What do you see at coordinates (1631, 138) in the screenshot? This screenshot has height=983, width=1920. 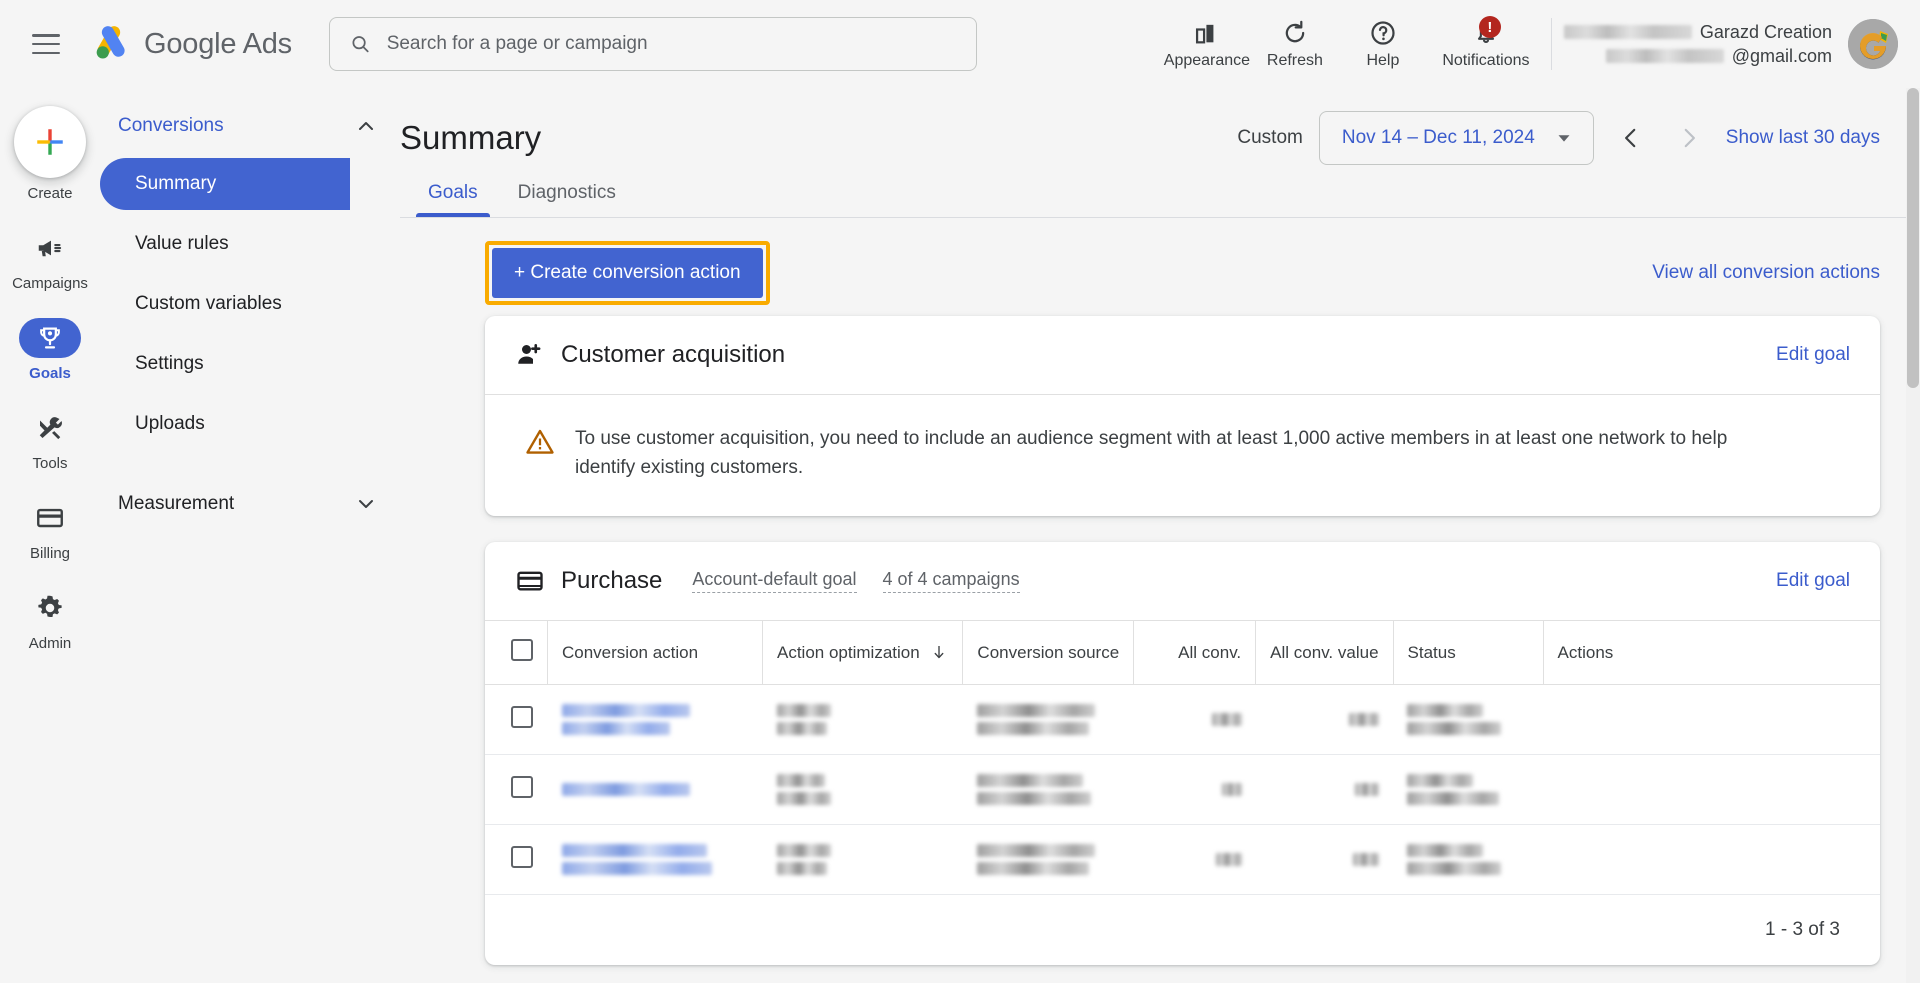 I see `date-prev-button` at bounding box center [1631, 138].